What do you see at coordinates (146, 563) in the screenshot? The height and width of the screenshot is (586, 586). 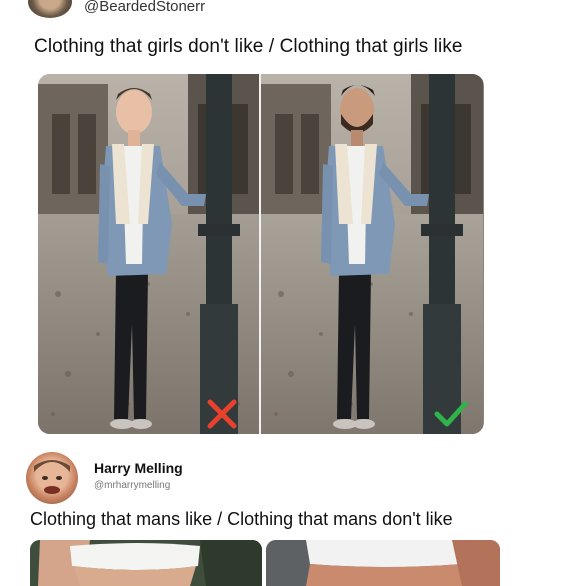 I see `reply-photo-left` at bounding box center [146, 563].